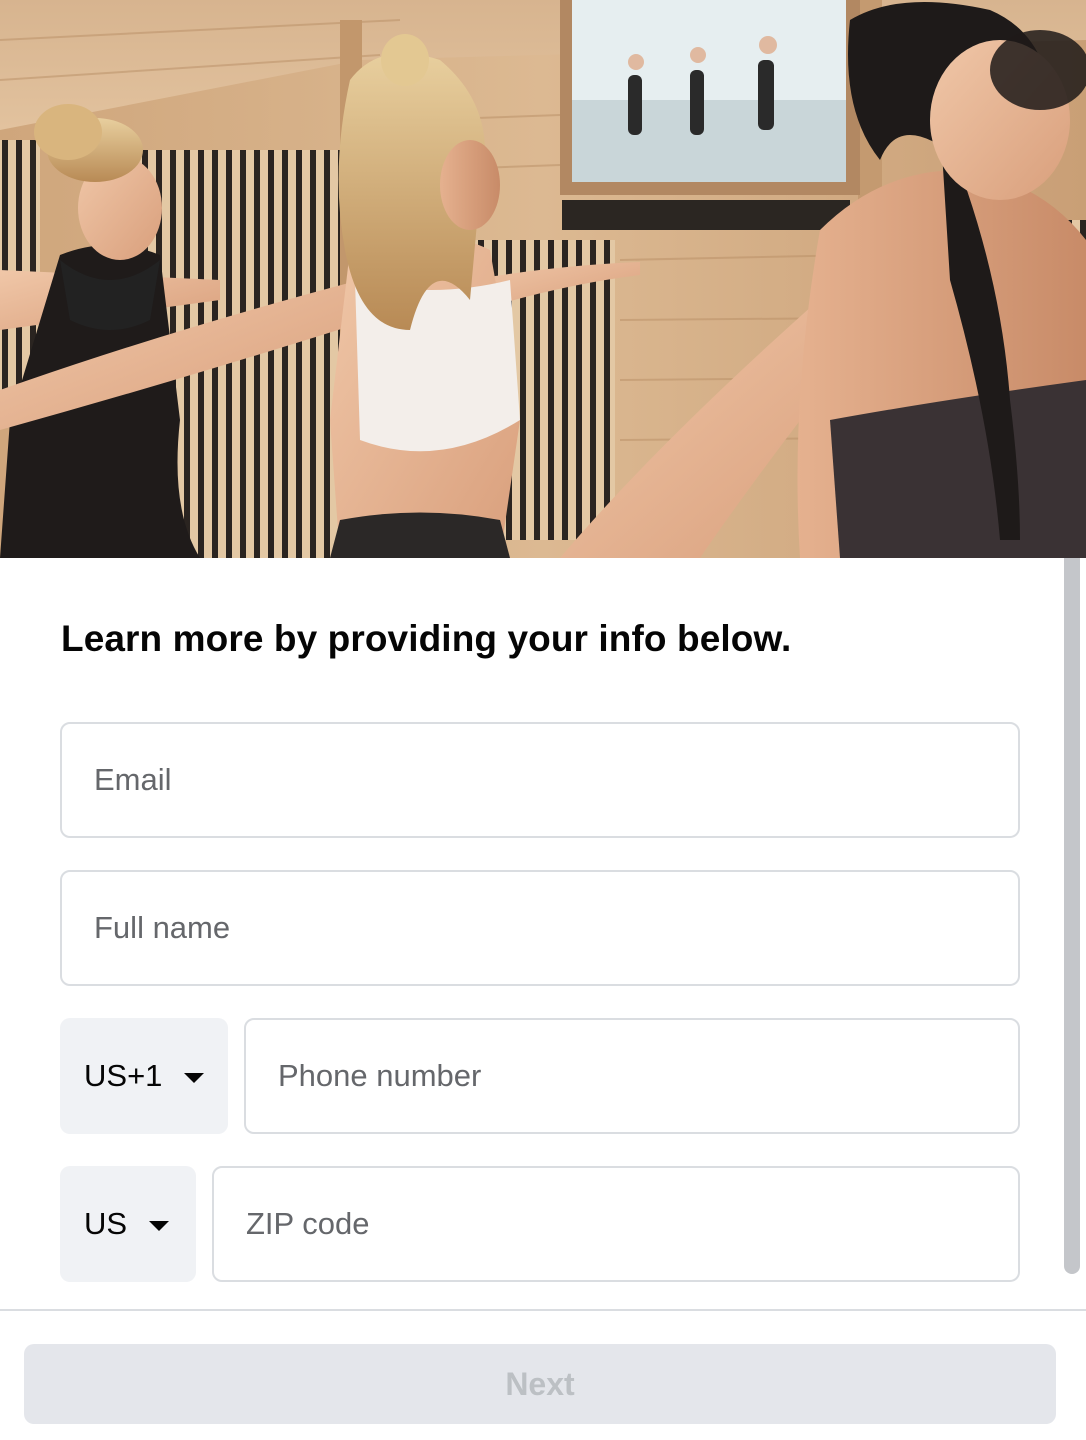 The width and height of the screenshot is (1086, 1440). I want to click on zip-country-select: US, so click(128, 1224).